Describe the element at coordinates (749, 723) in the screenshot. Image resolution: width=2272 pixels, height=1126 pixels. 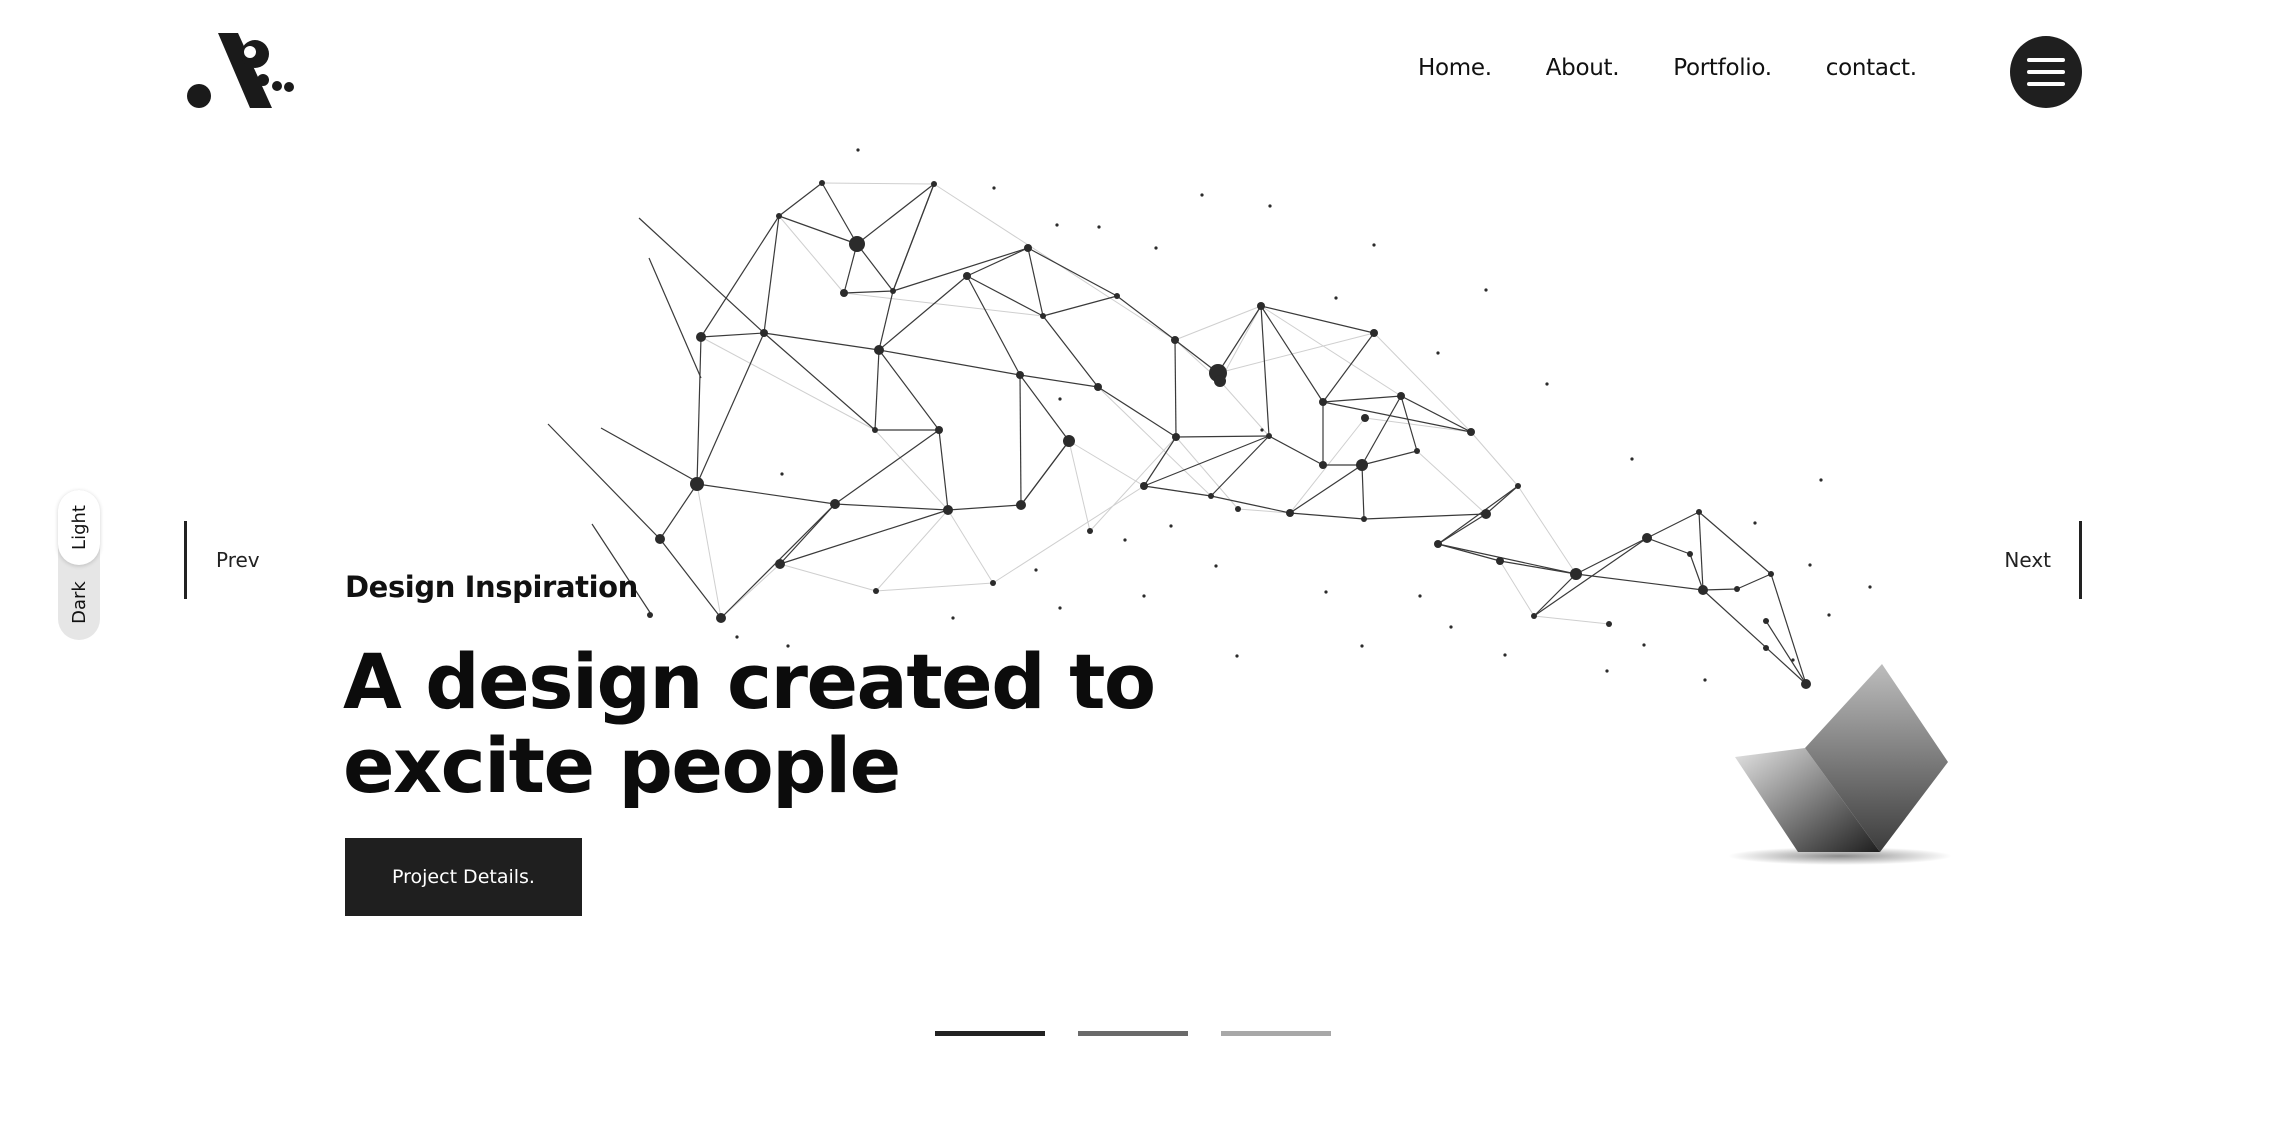
I see `hero-headline: A design created to excite people` at that location.